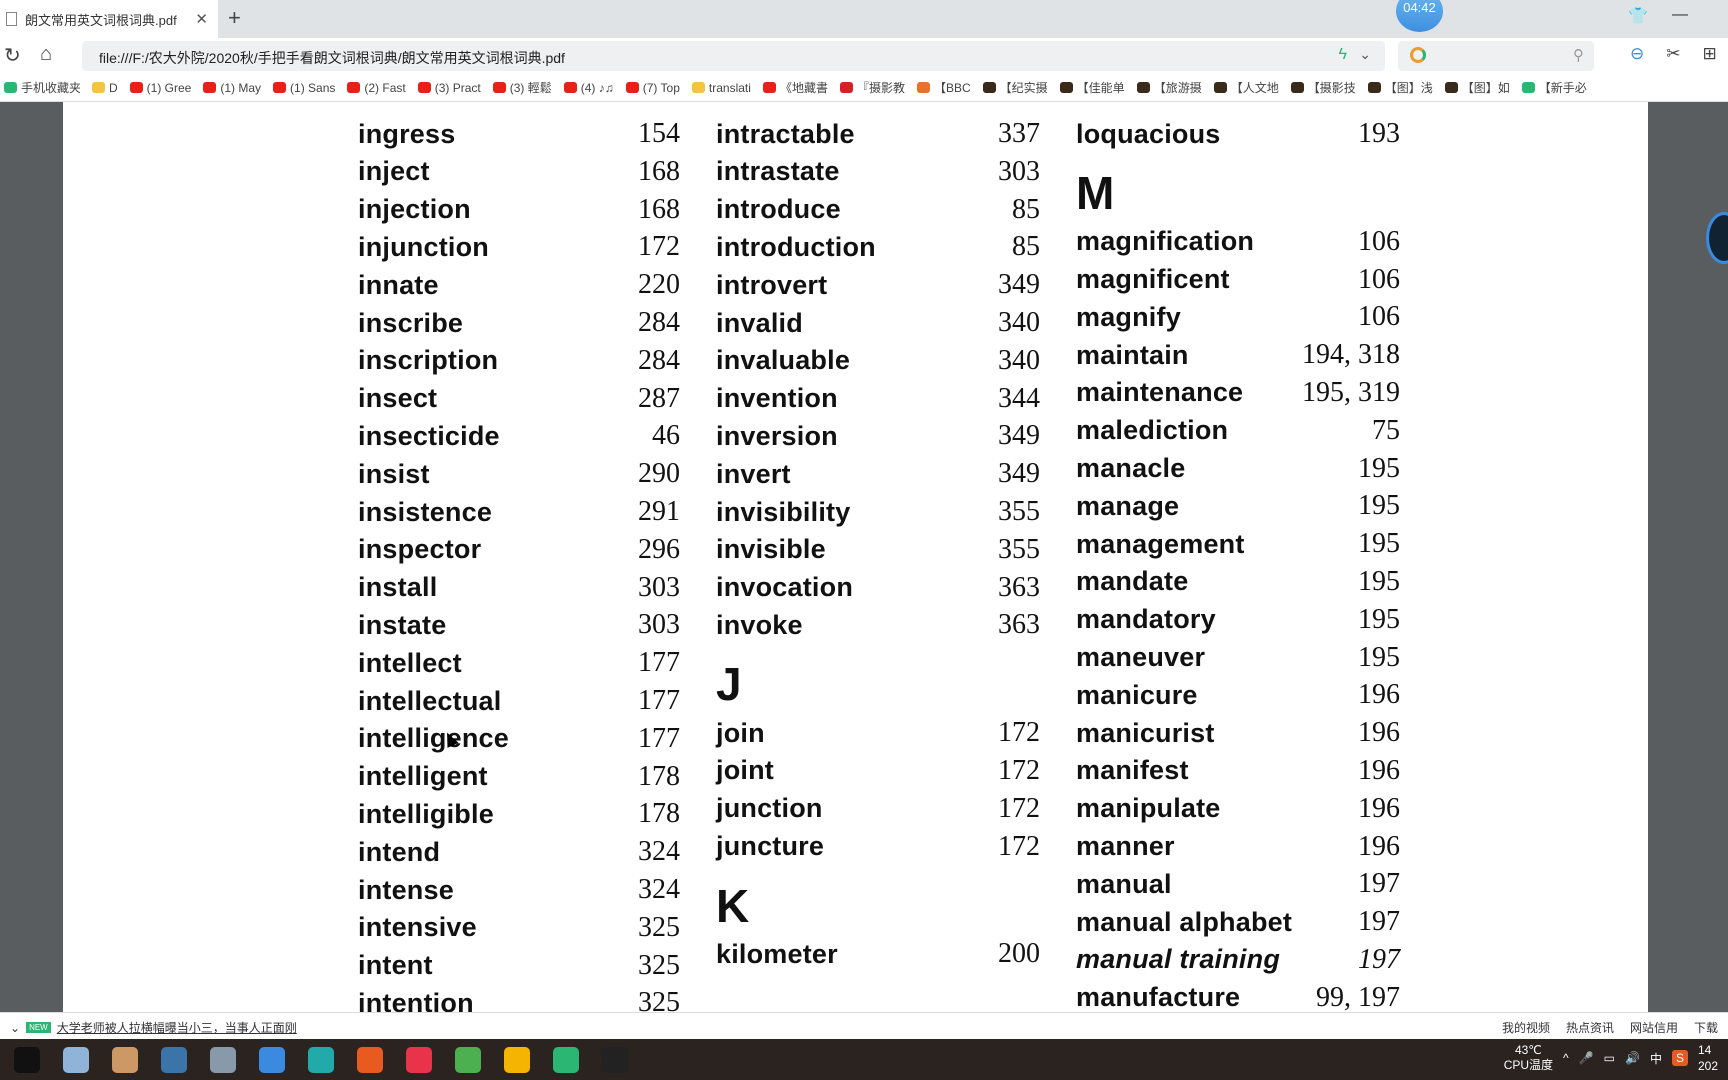  I want to click on chevron-down-icon: ⌄, so click(1365, 54).